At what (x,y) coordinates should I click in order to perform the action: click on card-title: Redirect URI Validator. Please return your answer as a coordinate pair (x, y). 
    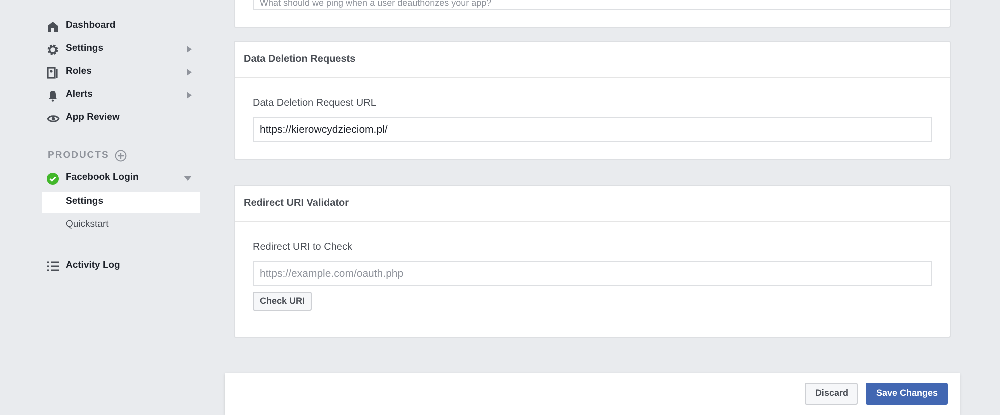
    Looking at the image, I should click on (297, 204).